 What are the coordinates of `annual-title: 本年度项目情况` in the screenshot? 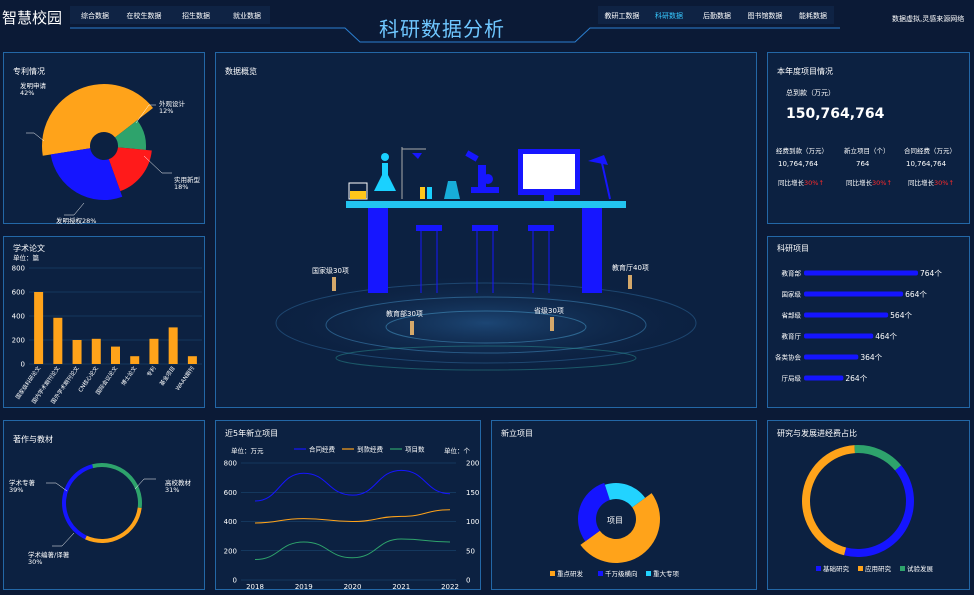 It's located at (805, 71).